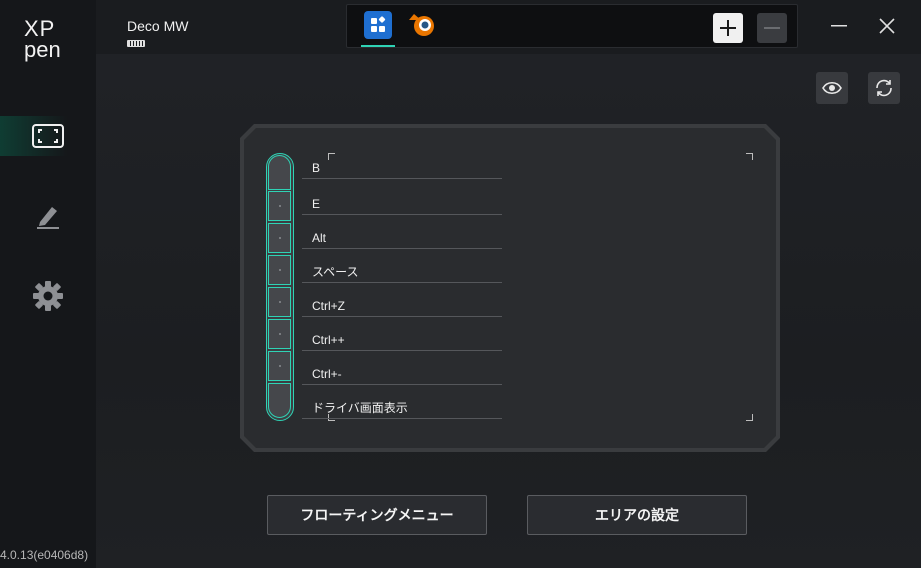 The image size is (921, 568). What do you see at coordinates (637, 515) in the screenshot?
I see `area-settings-button: エリアの設定` at bounding box center [637, 515].